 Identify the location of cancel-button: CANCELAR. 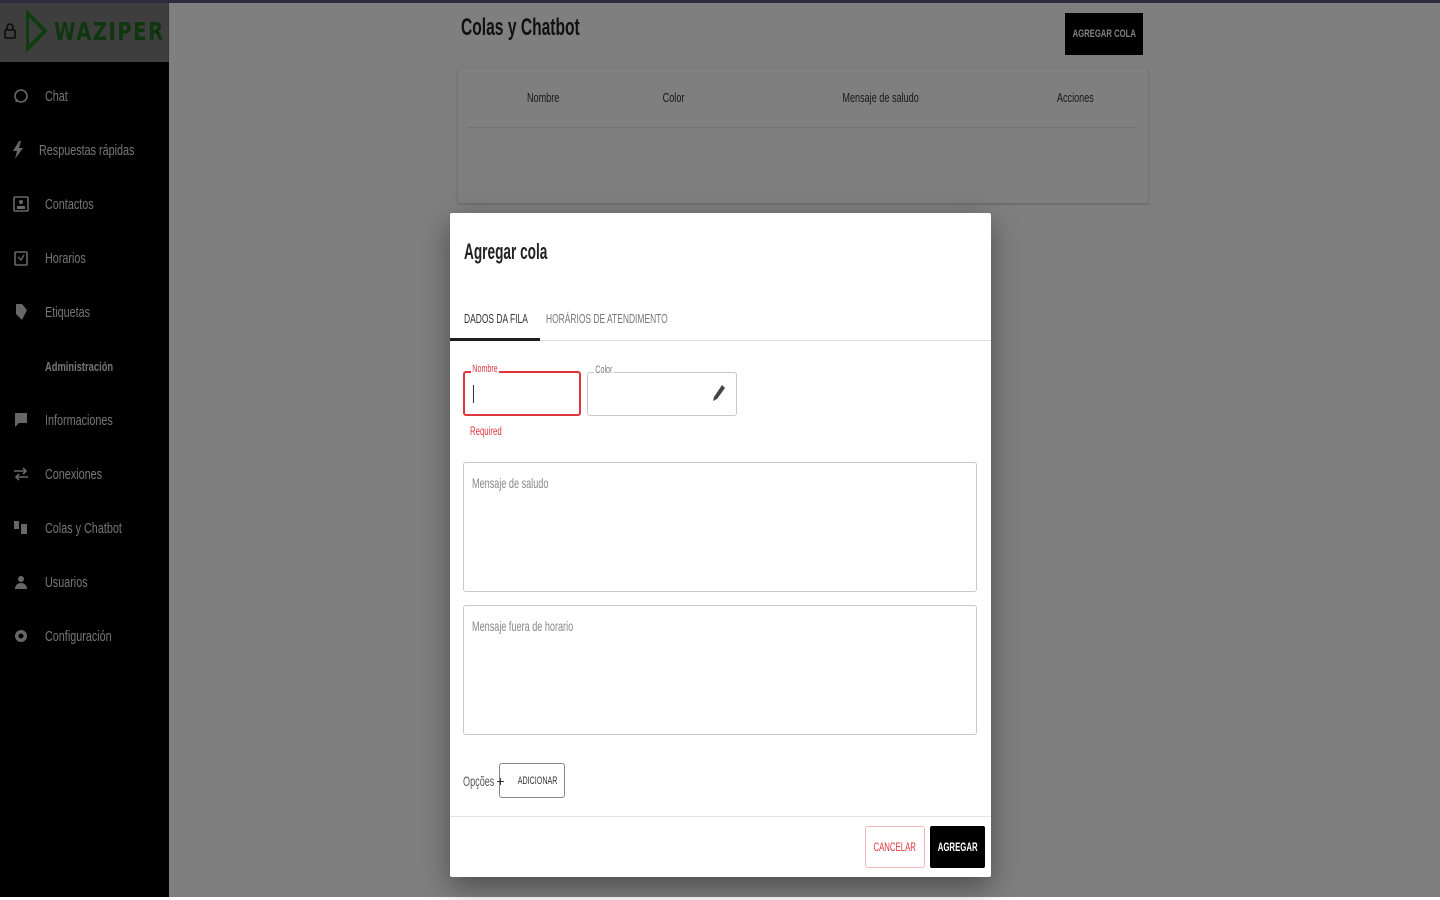
(895, 847).